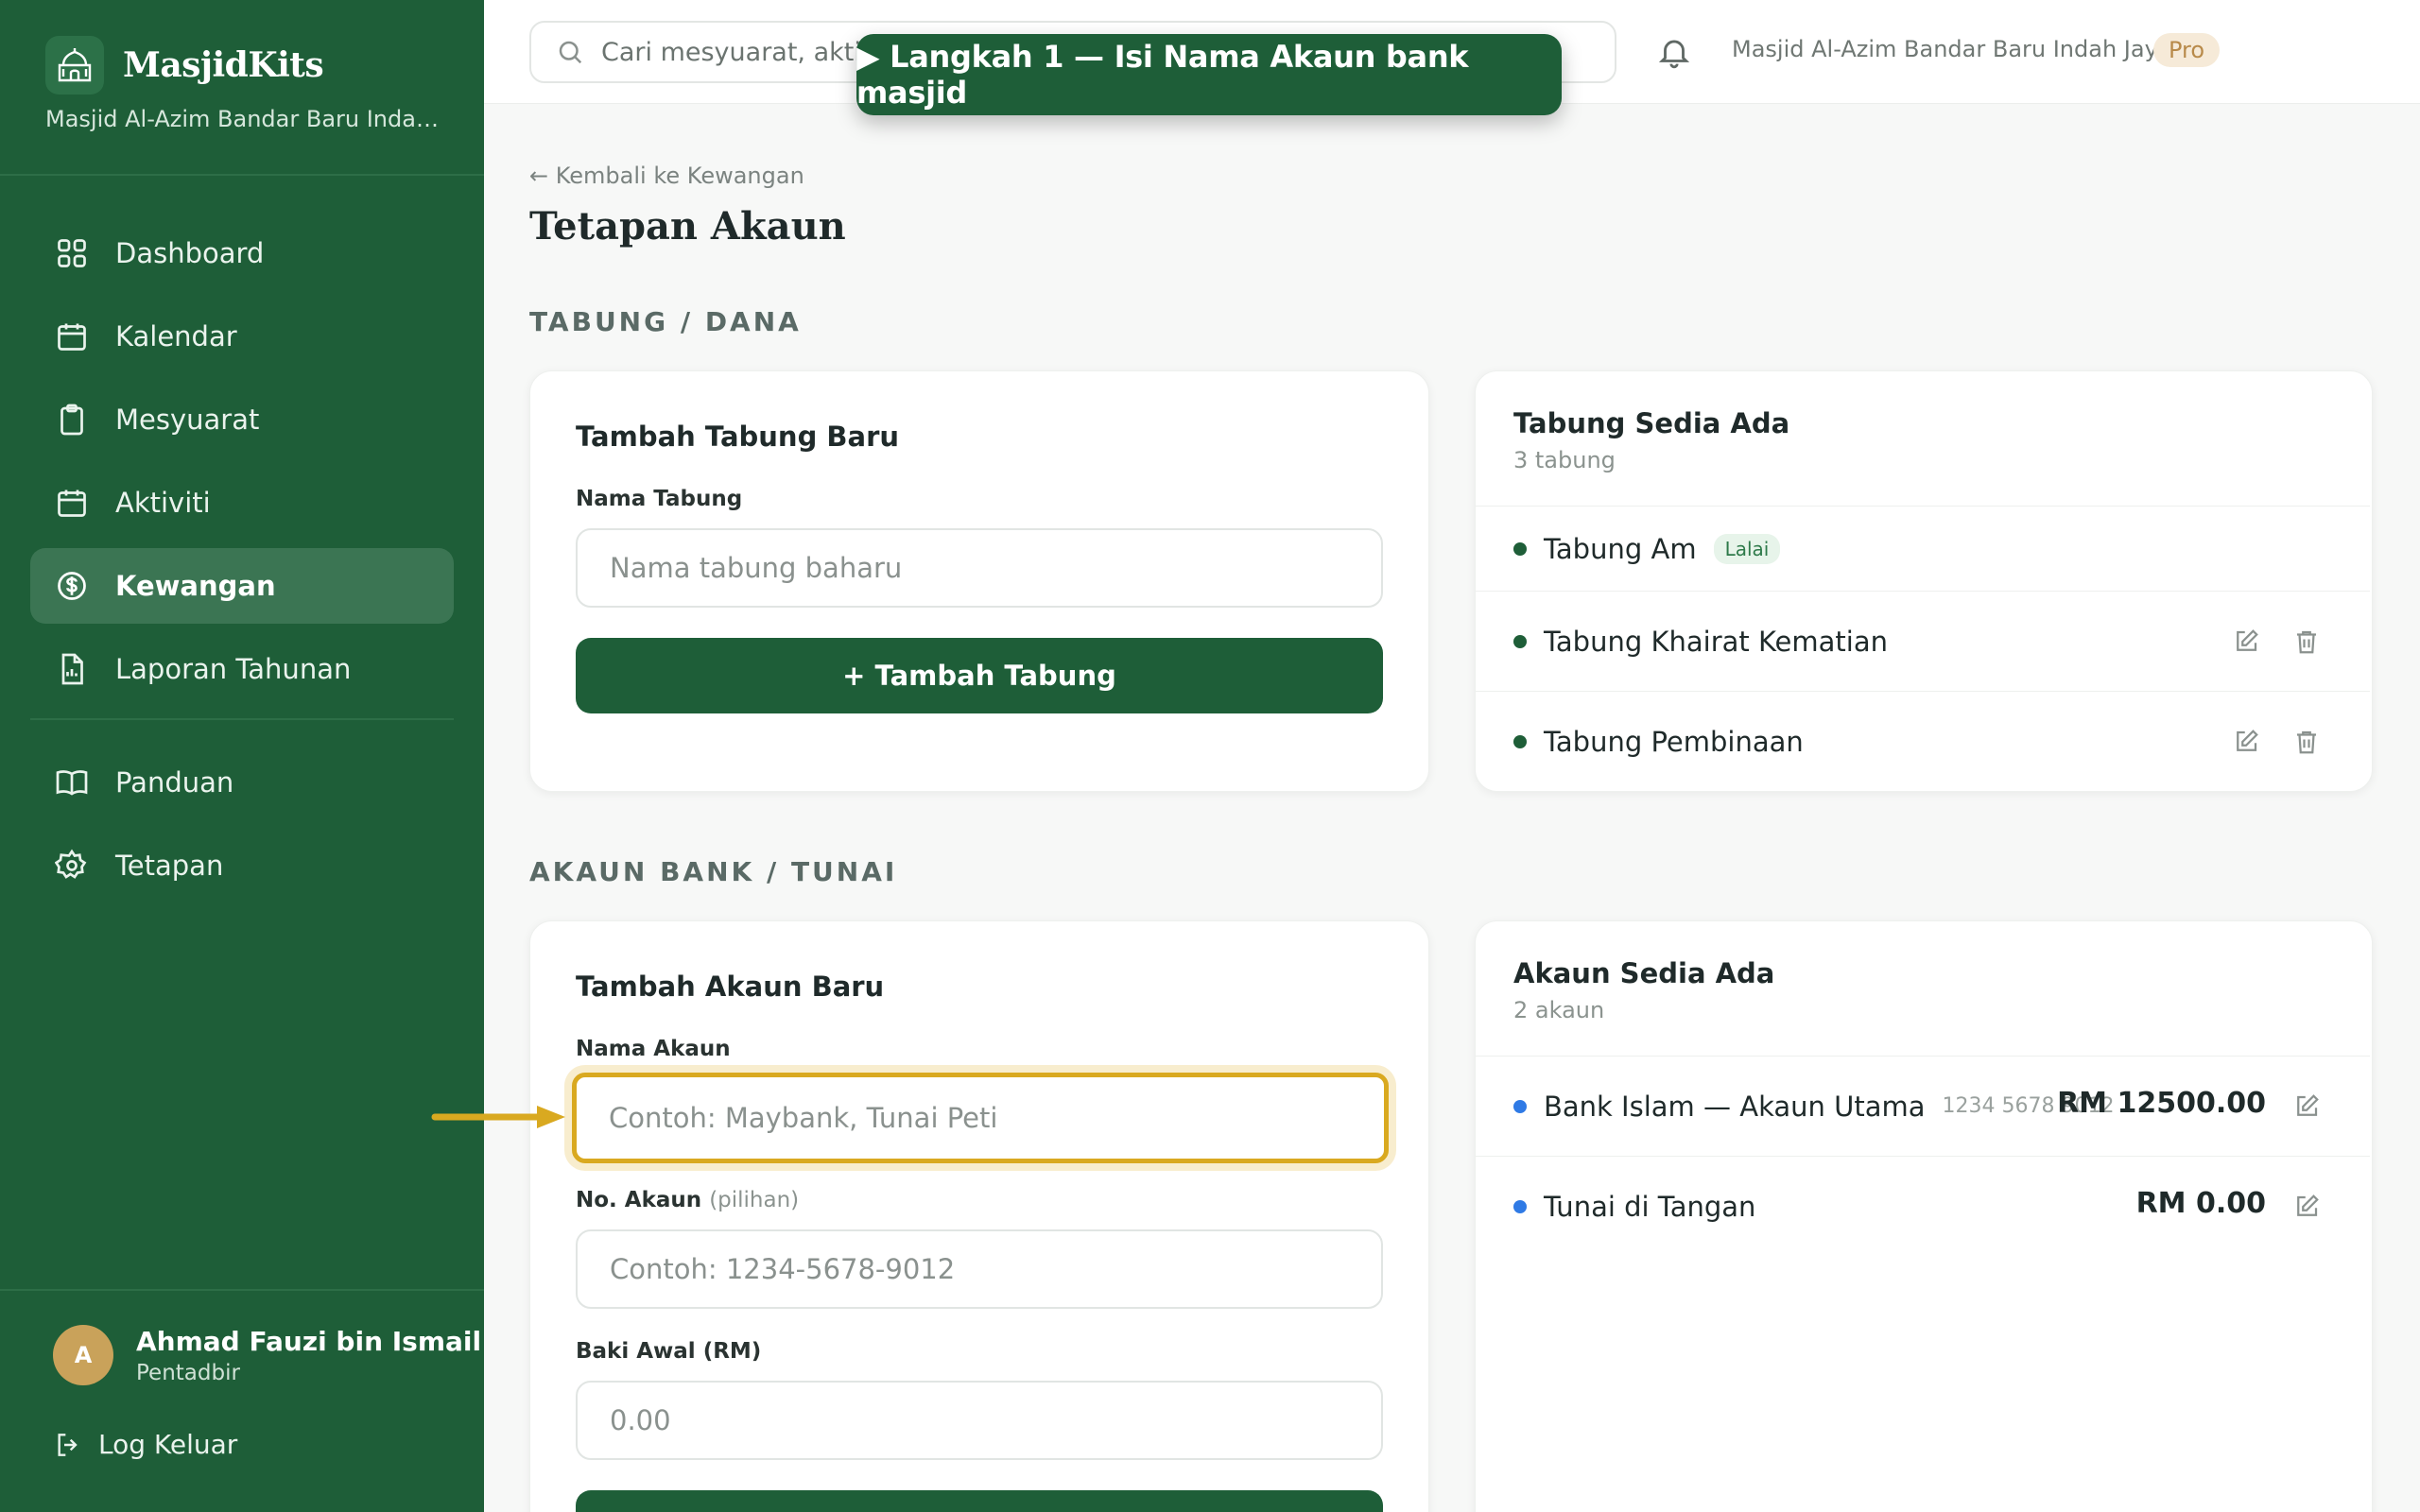 The height and width of the screenshot is (1512, 2420). Describe the element at coordinates (1674, 741) in the screenshot. I see `fund-name: Tabung Pembinaan` at that location.